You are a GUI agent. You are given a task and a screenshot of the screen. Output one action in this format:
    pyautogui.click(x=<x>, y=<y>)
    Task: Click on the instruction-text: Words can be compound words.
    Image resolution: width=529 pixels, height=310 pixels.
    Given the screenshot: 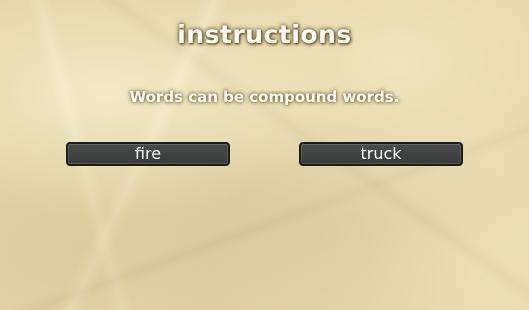 What is the action you would take?
    pyautogui.click(x=264, y=97)
    